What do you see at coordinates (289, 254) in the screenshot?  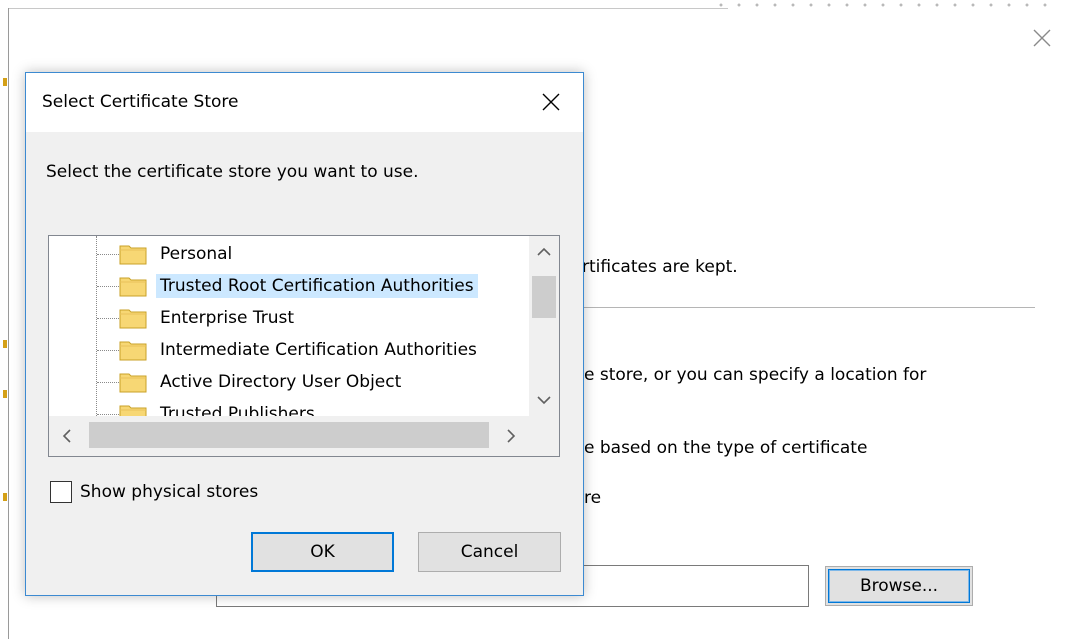 I see `tree-item-personal: Personal` at bounding box center [289, 254].